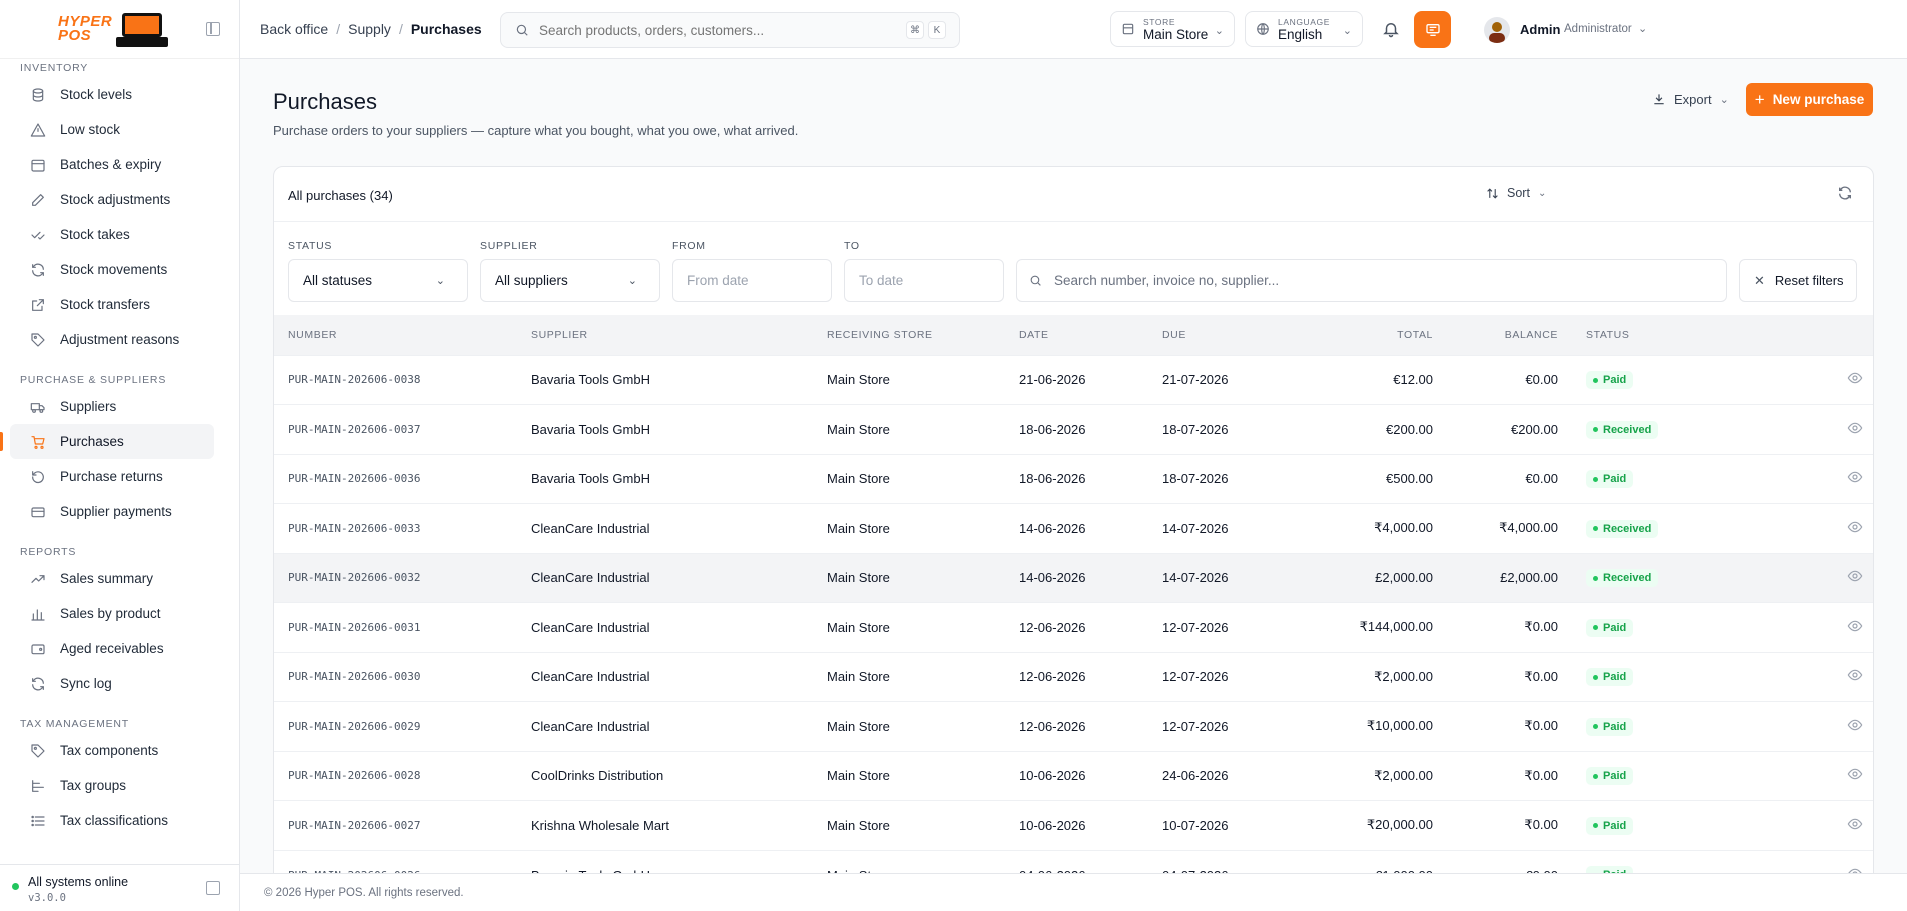 The image size is (1907, 911). Describe the element at coordinates (923, 335) in the screenshot. I see `col-receiving-store: RECEIVING STORE` at that location.